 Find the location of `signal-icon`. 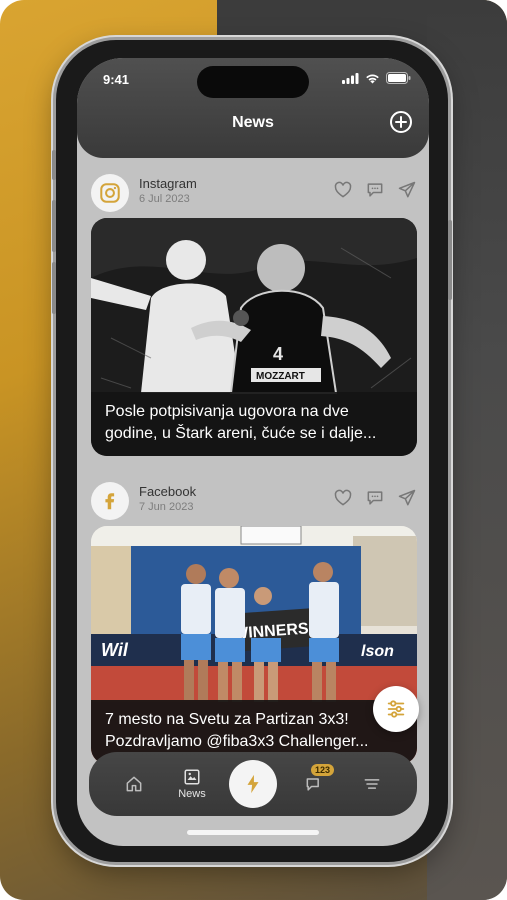

signal-icon is located at coordinates (350, 78).